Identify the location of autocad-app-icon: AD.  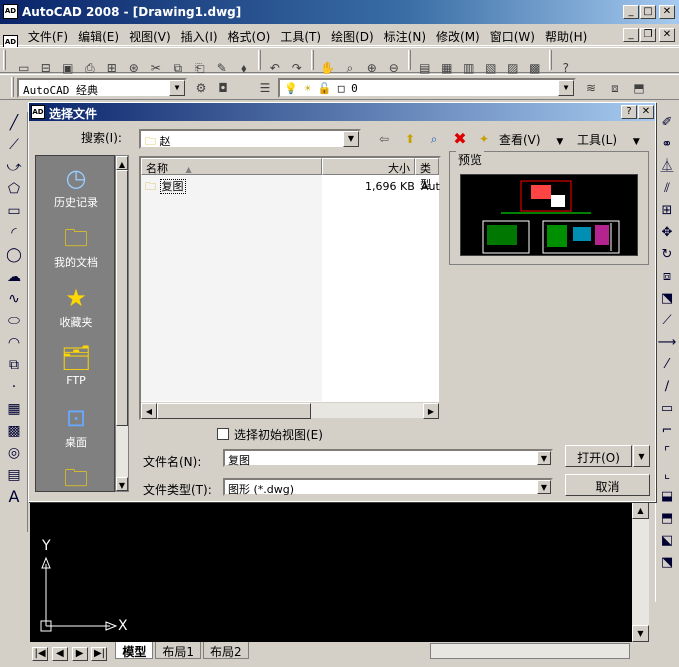
(10, 11).